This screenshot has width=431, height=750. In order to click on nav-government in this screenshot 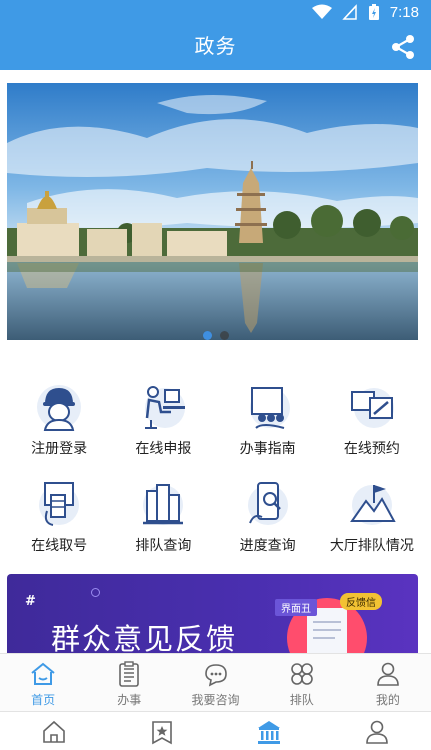, I will do `click(270, 731)`.